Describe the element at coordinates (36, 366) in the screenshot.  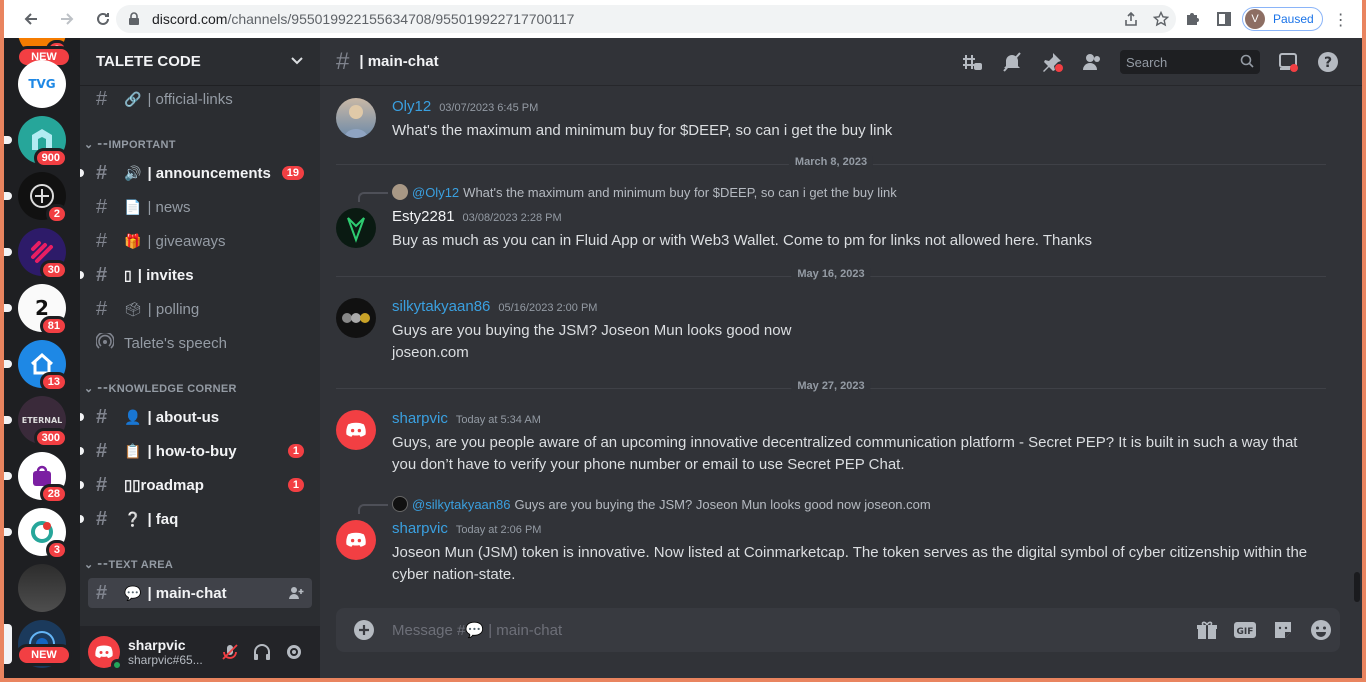
I see `server-icon-6: 13` at that location.